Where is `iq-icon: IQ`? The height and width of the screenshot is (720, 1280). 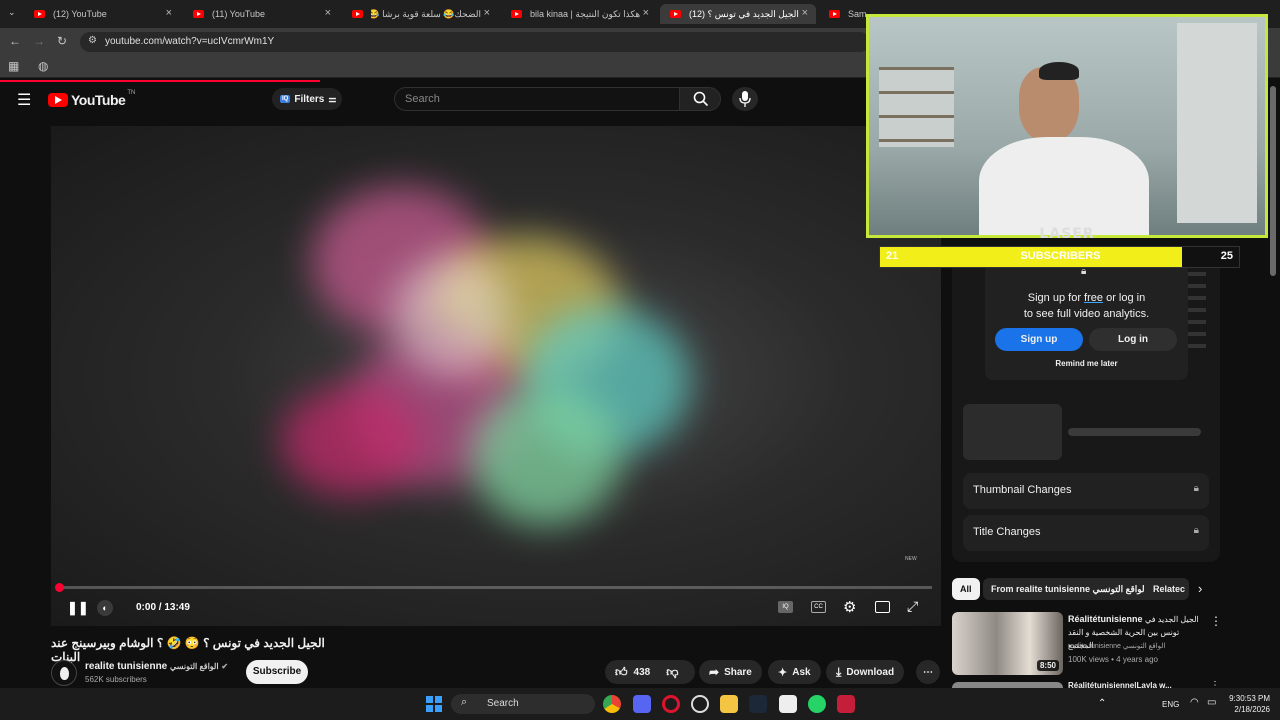
iq-icon: IQ is located at coordinates (785, 607).